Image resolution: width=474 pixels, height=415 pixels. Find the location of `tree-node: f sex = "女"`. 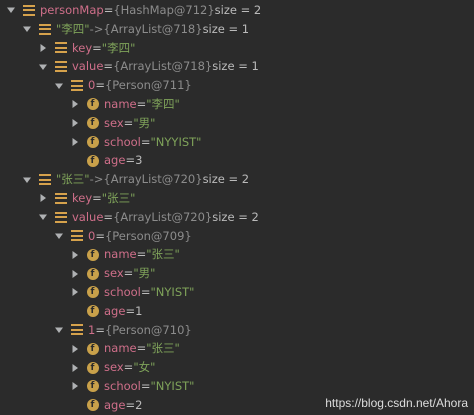

tree-node: f sex = "女" is located at coordinates (112, 367).